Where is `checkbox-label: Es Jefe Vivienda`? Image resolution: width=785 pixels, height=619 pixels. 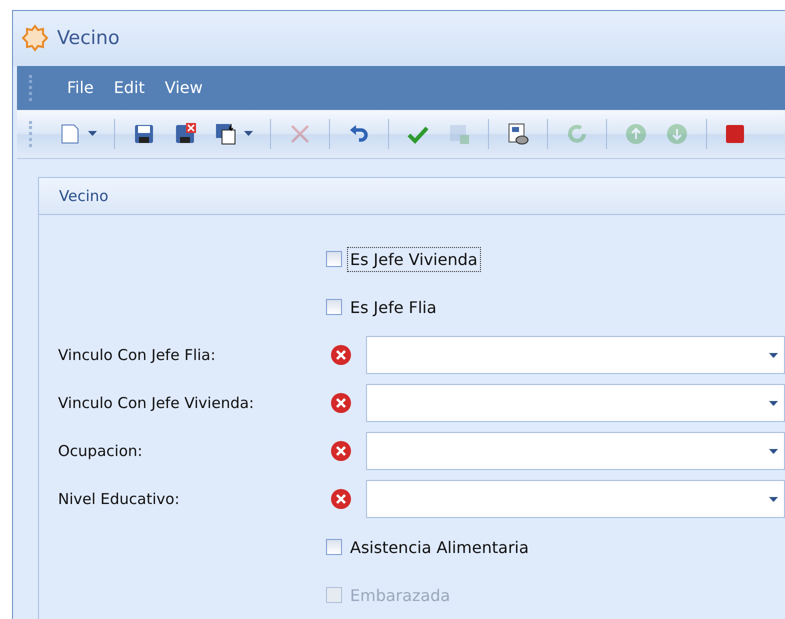 checkbox-label: Es Jefe Vivienda is located at coordinates (414, 259).